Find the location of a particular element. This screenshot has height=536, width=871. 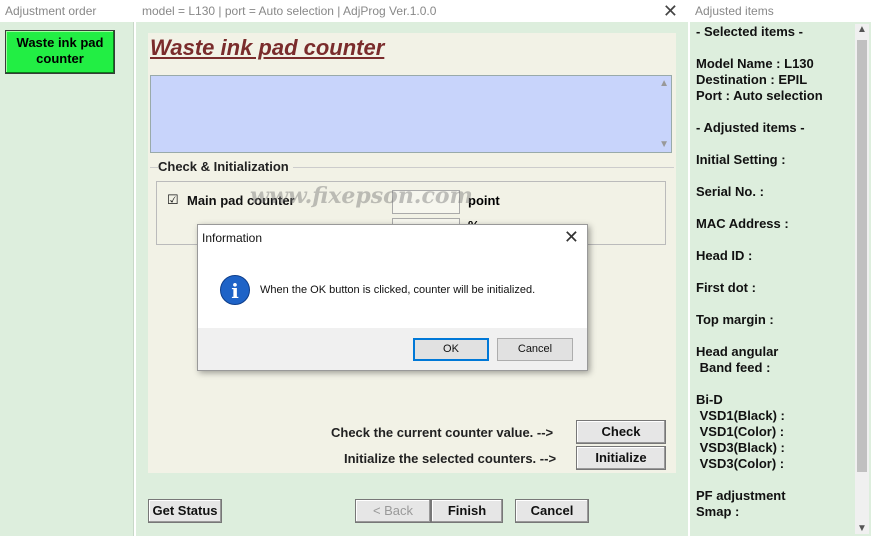

finish-button: Finish is located at coordinates (467, 511).